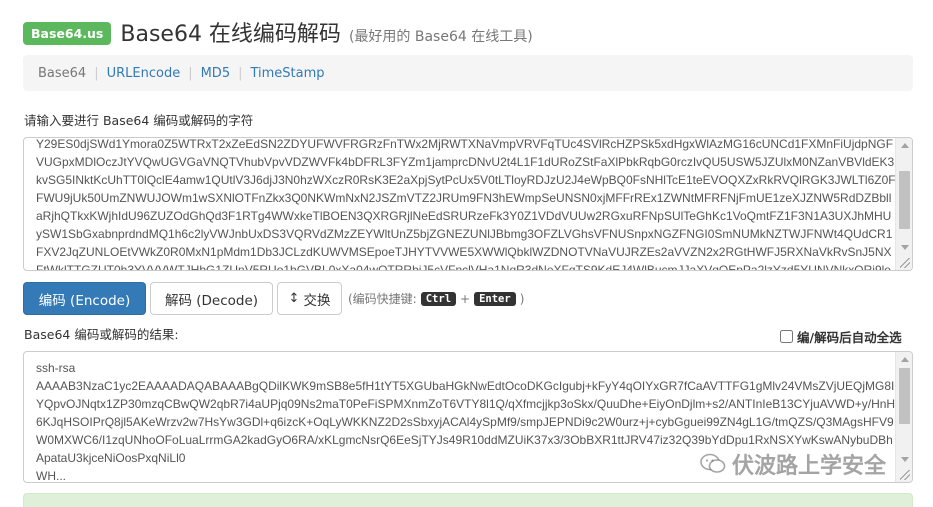  Describe the element at coordinates (522, 298) in the screenshot. I see `shortcut-hint-suffix: )` at that location.